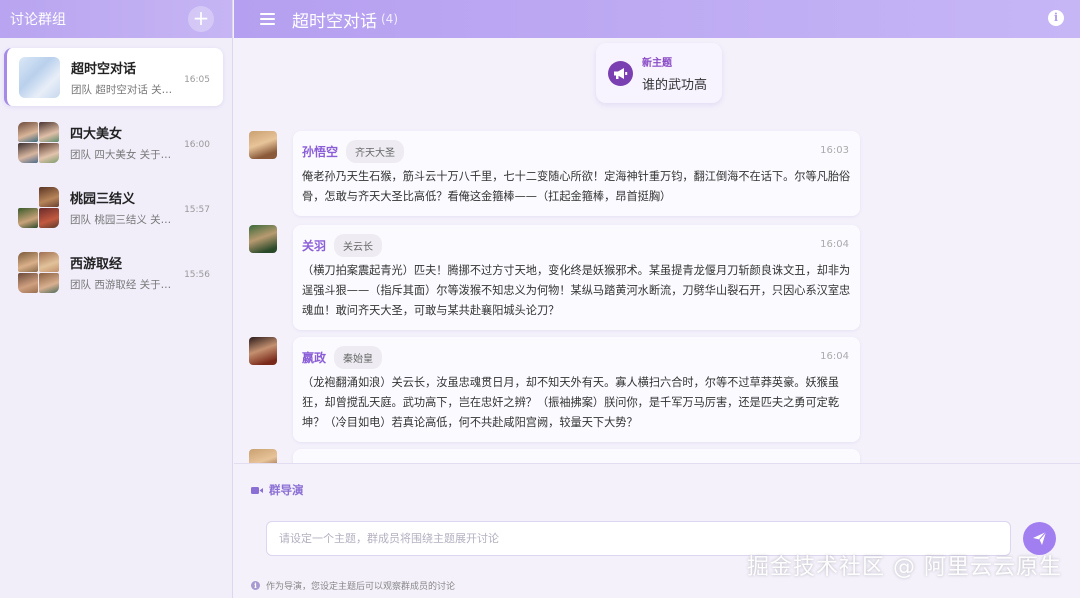  I want to click on sender-name: 孙悟空, so click(320, 151).